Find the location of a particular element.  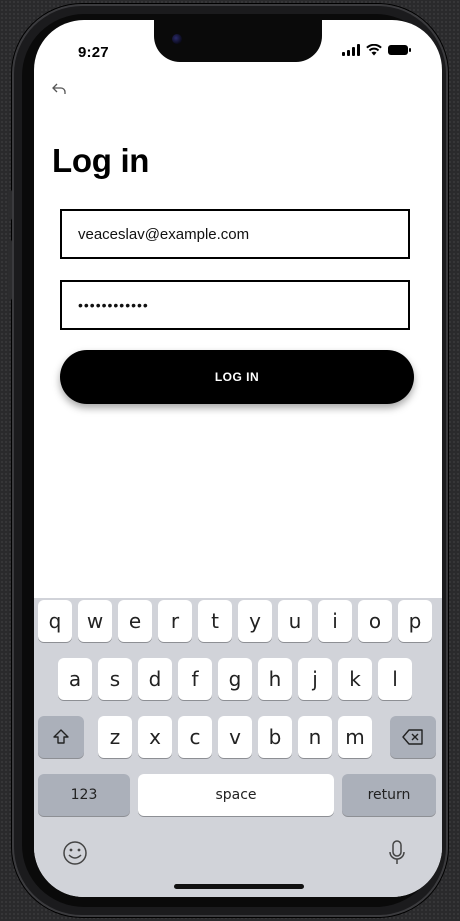

key: e is located at coordinates (135, 621).